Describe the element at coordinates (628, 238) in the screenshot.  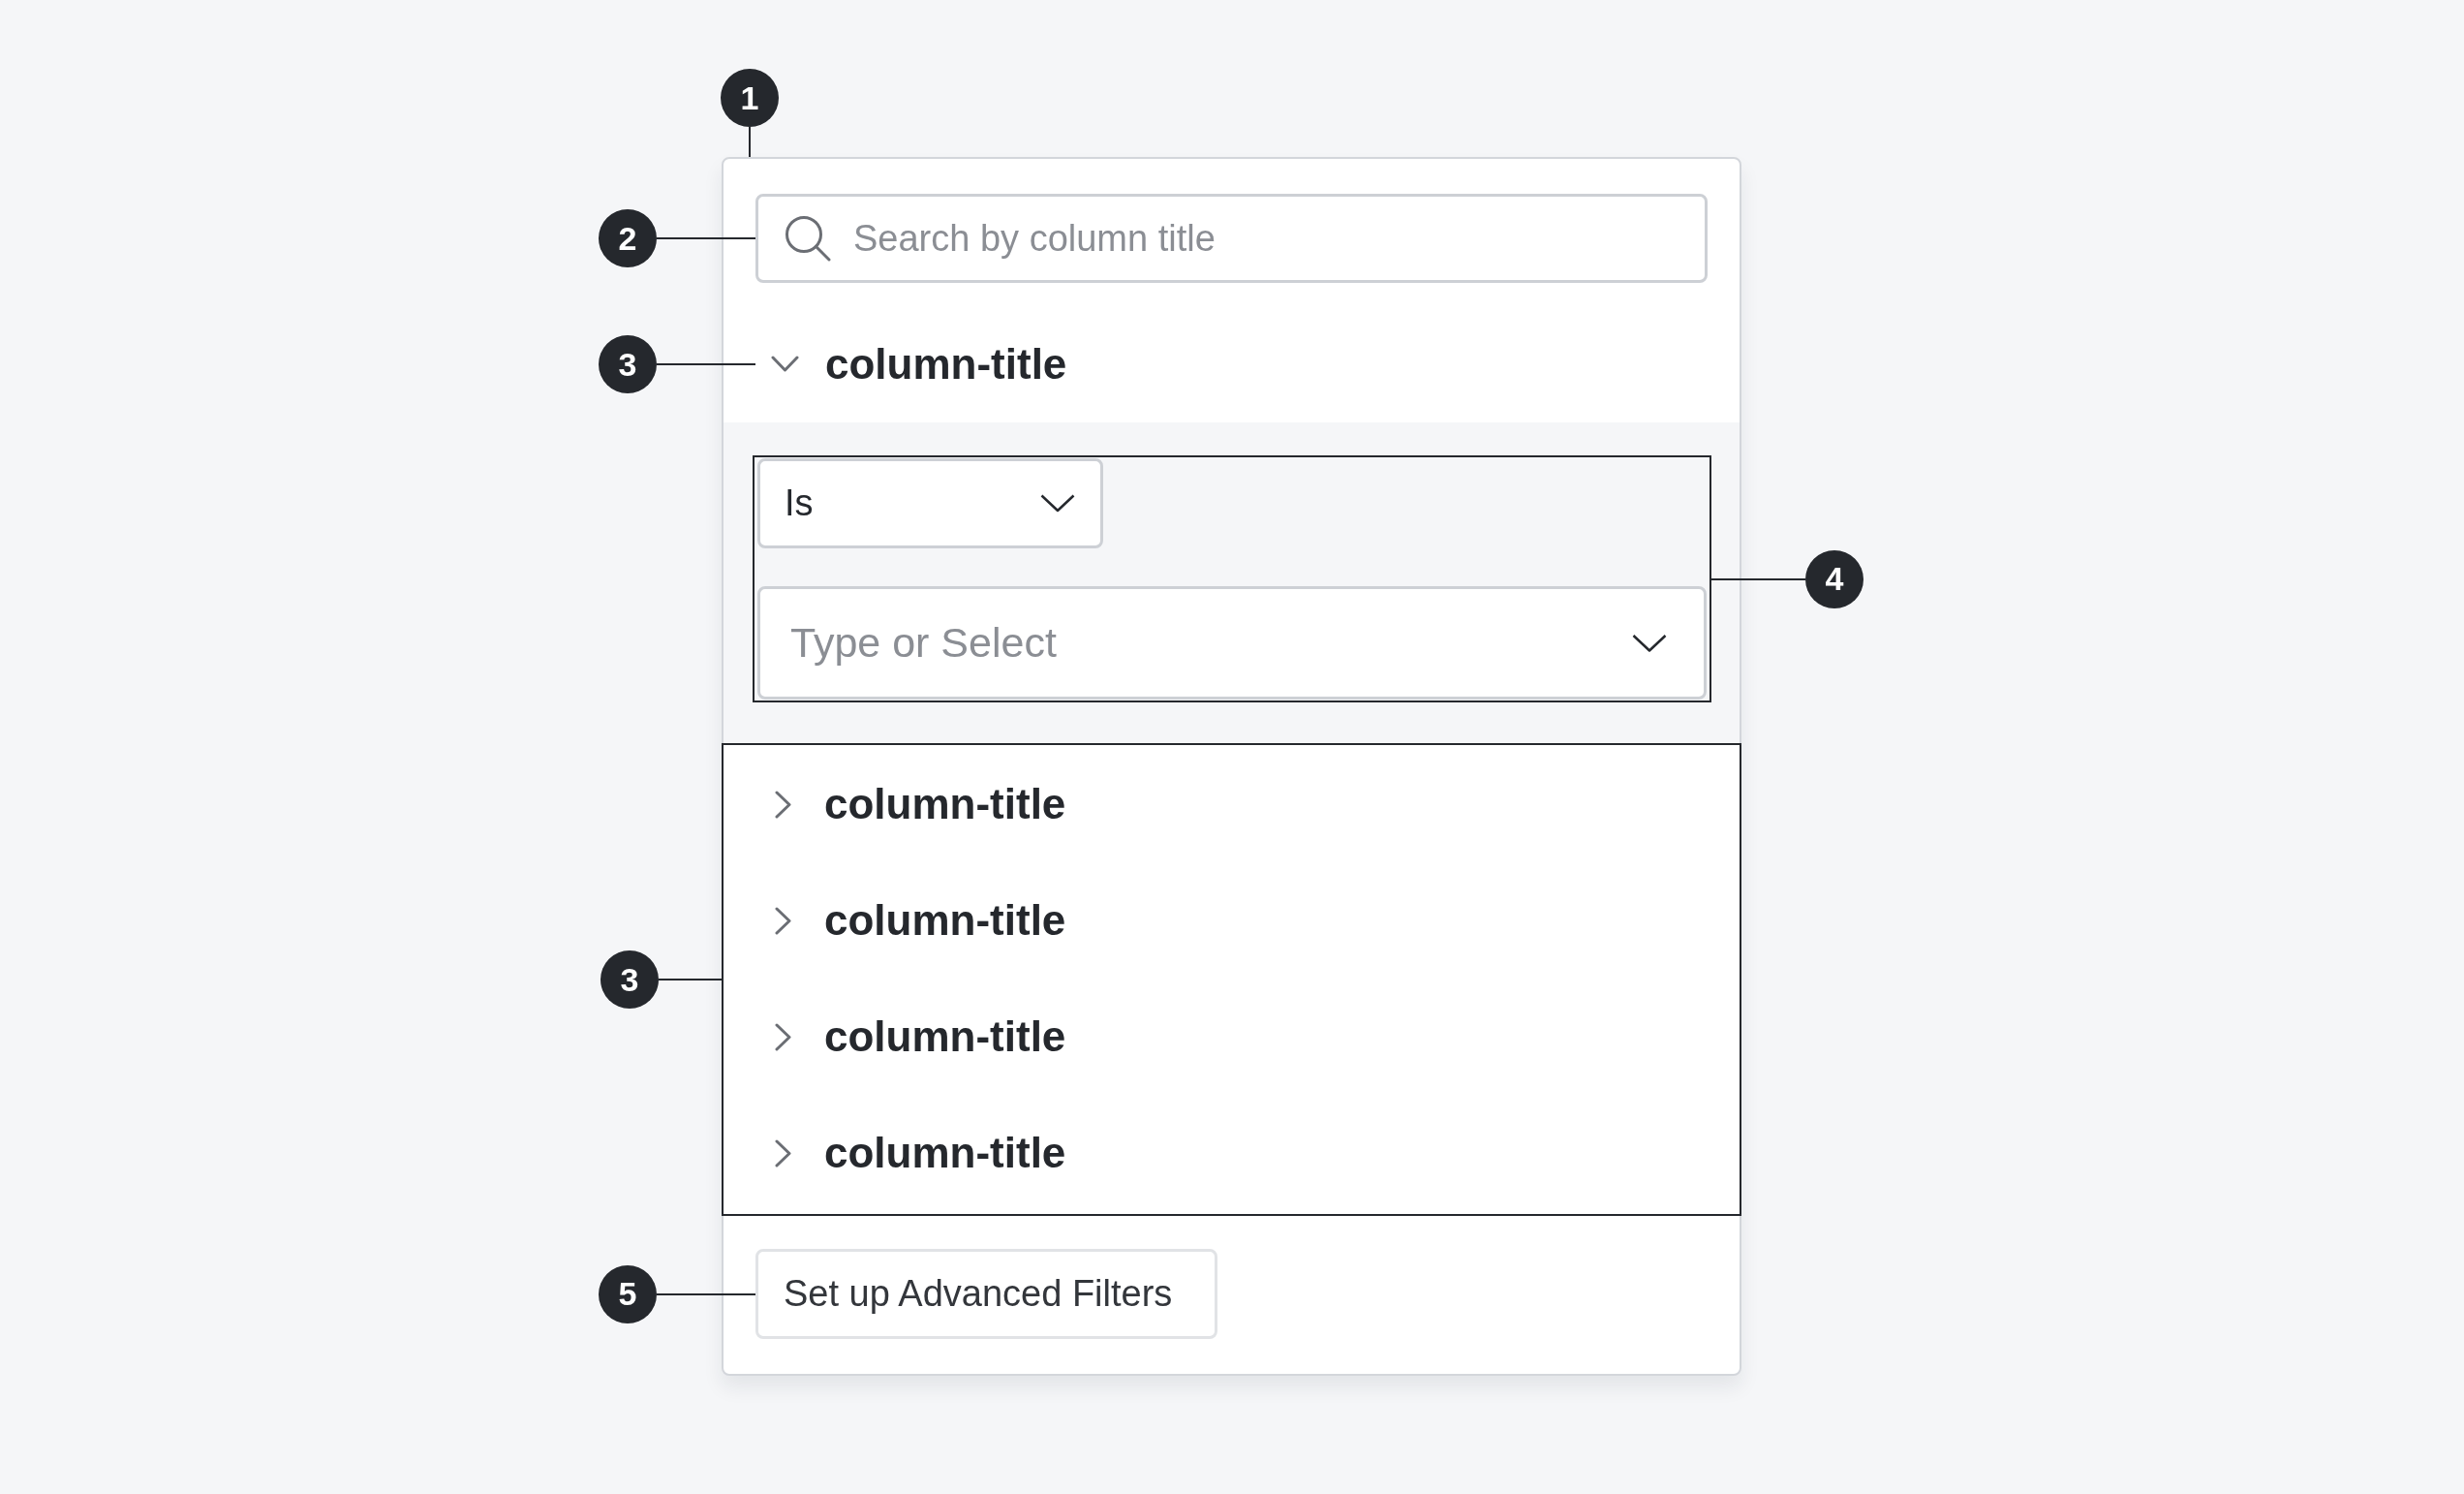
I see `callout-marker: 2` at that location.